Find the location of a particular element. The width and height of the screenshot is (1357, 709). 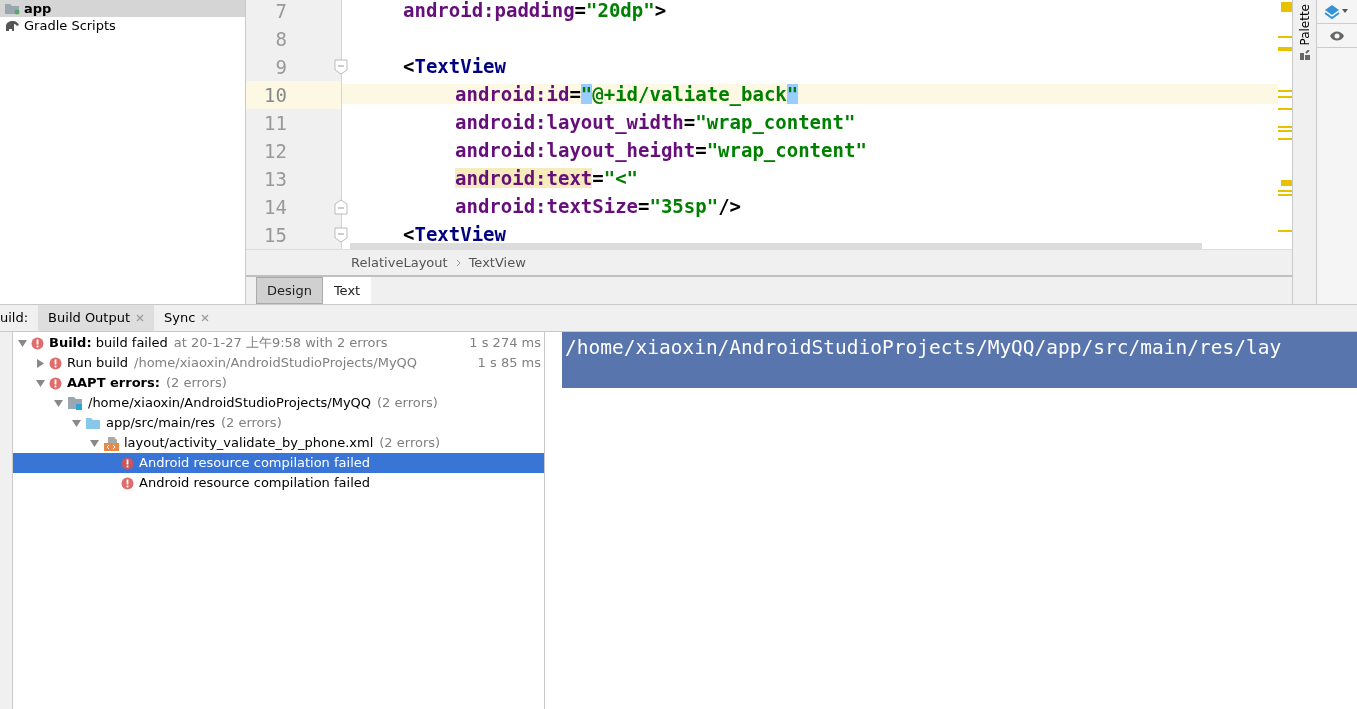

tree-row: Build: build failed at 20-1-27 上午9:58 with 2 errors 1 s 274 ms is located at coordinates (278, 343).